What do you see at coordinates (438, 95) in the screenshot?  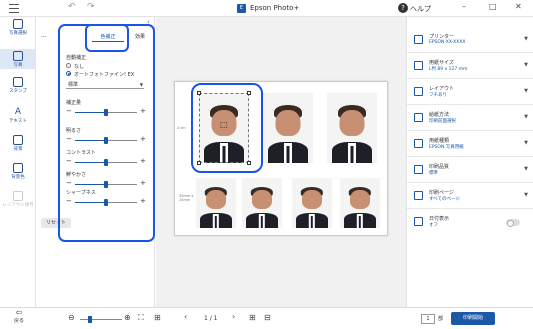 I see `setting-value: フチあり` at bounding box center [438, 95].